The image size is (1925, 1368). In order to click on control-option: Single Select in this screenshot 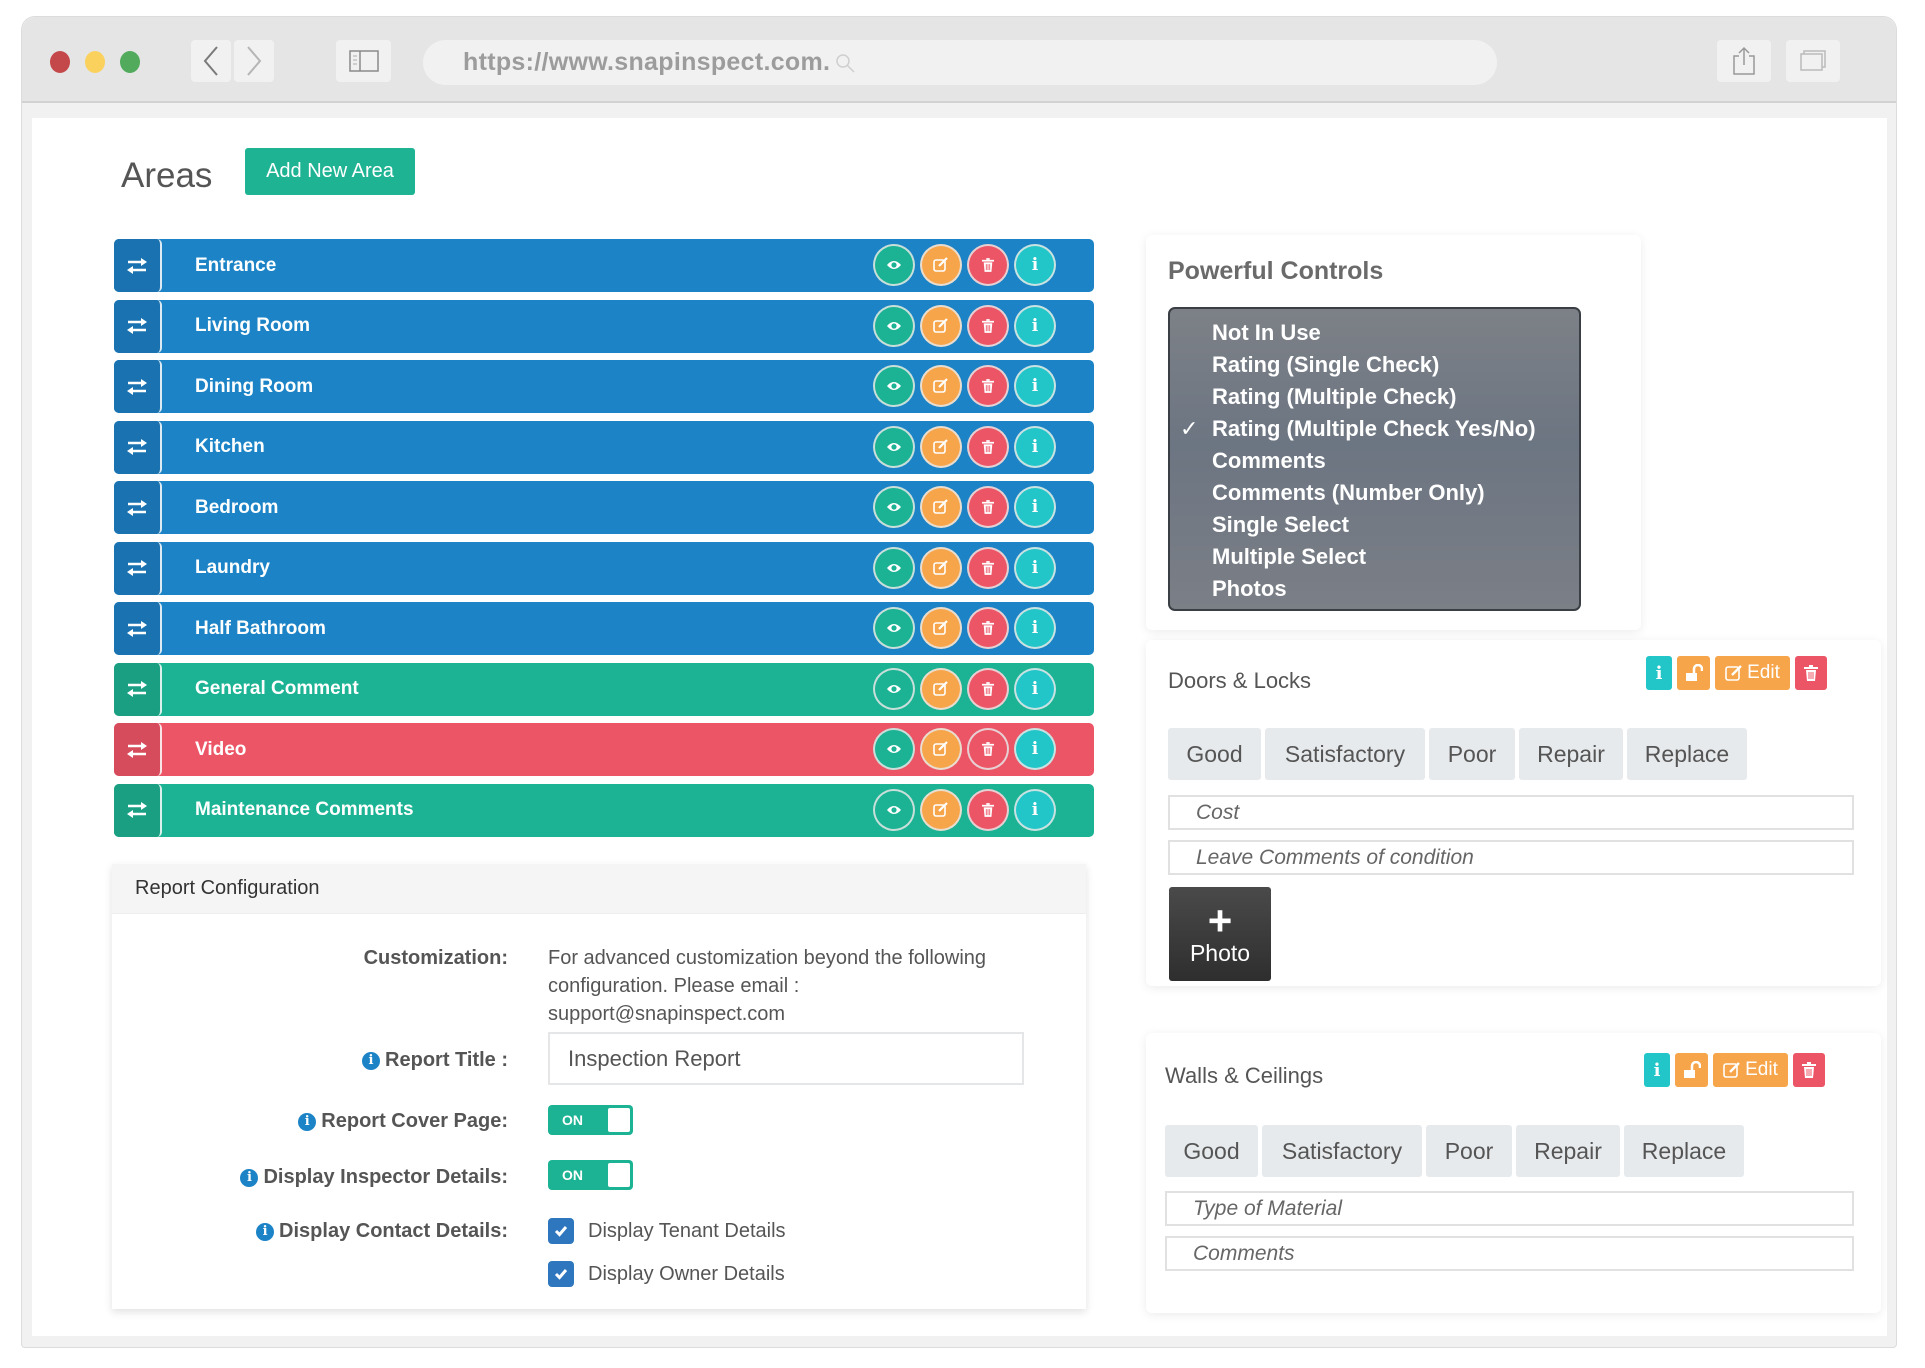, I will do `click(1374, 525)`.